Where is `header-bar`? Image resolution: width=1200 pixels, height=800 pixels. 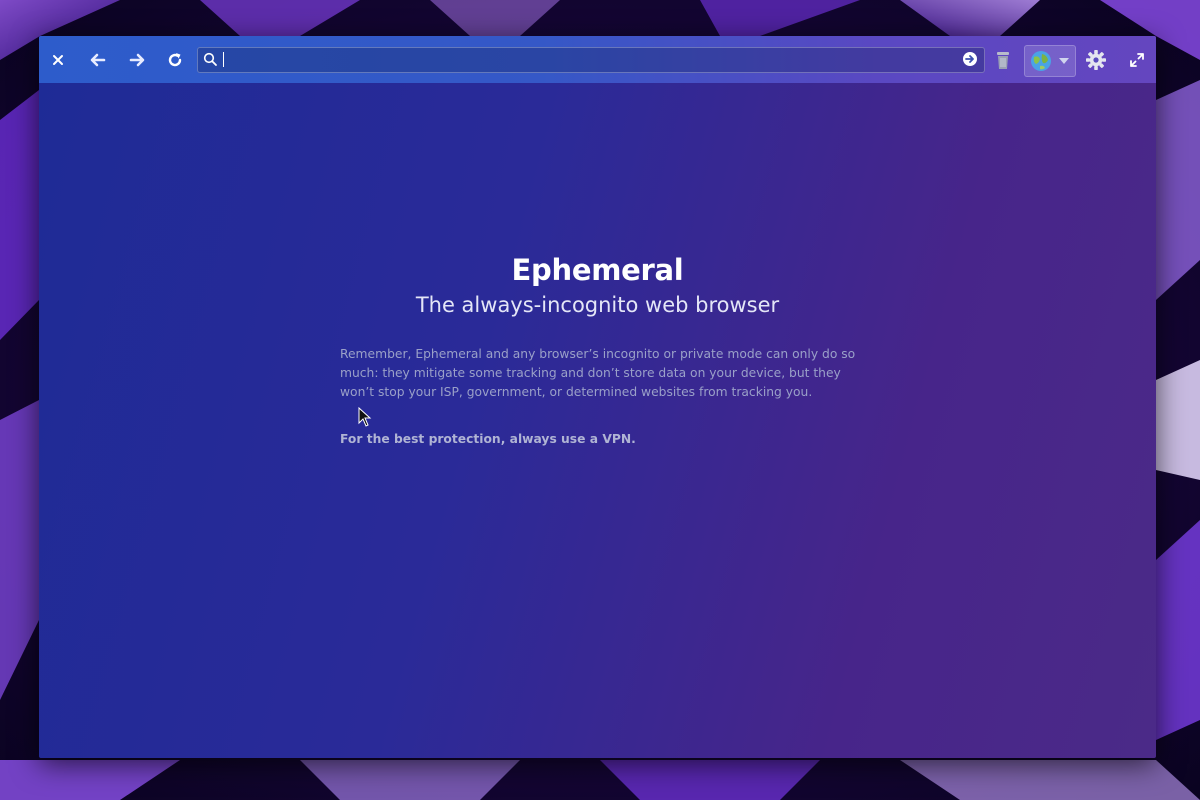
header-bar is located at coordinates (597, 59).